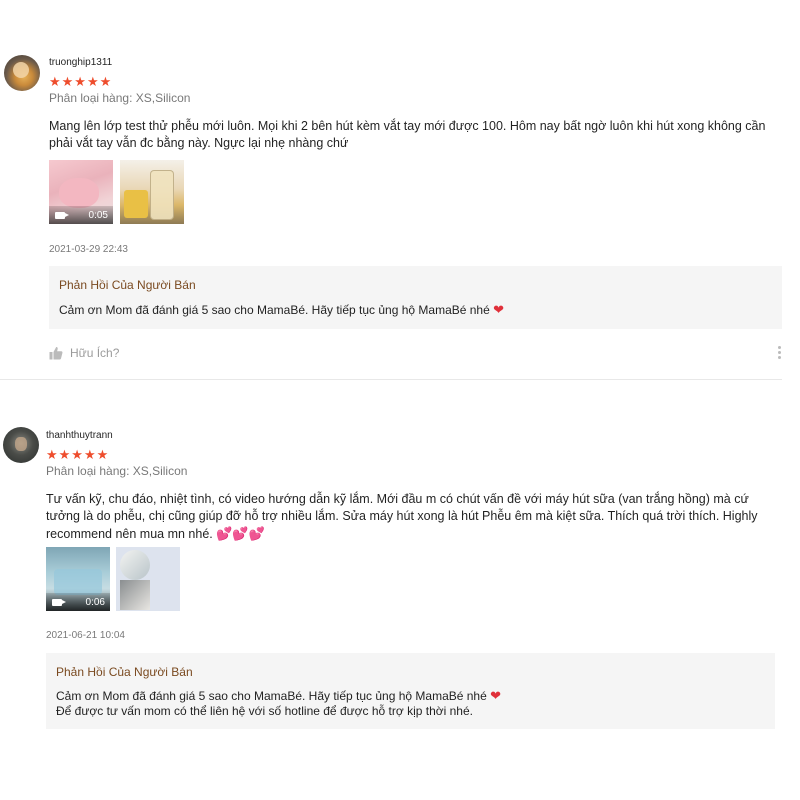 The height and width of the screenshot is (800, 800). What do you see at coordinates (240, 533) in the screenshot?
I see `hearts-emoji: 💕💕💕` at bounding box center [240, 533].